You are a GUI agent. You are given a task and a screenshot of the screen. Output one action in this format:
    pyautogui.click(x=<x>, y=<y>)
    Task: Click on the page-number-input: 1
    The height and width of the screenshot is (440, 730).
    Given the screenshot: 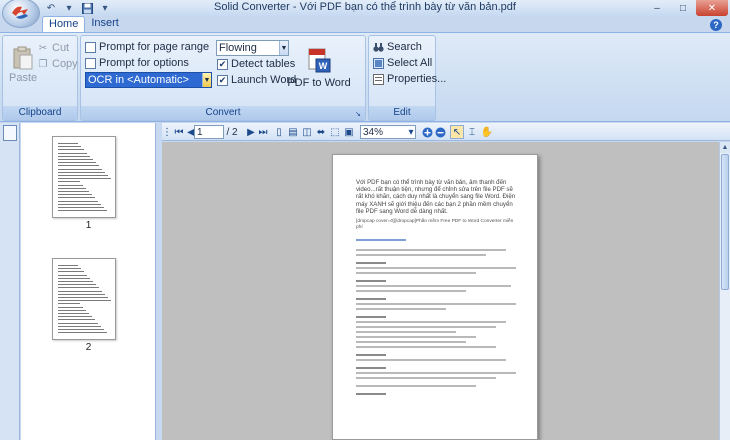 What is the action you would take?
    pyautogui.click(x=209, y=132)
    